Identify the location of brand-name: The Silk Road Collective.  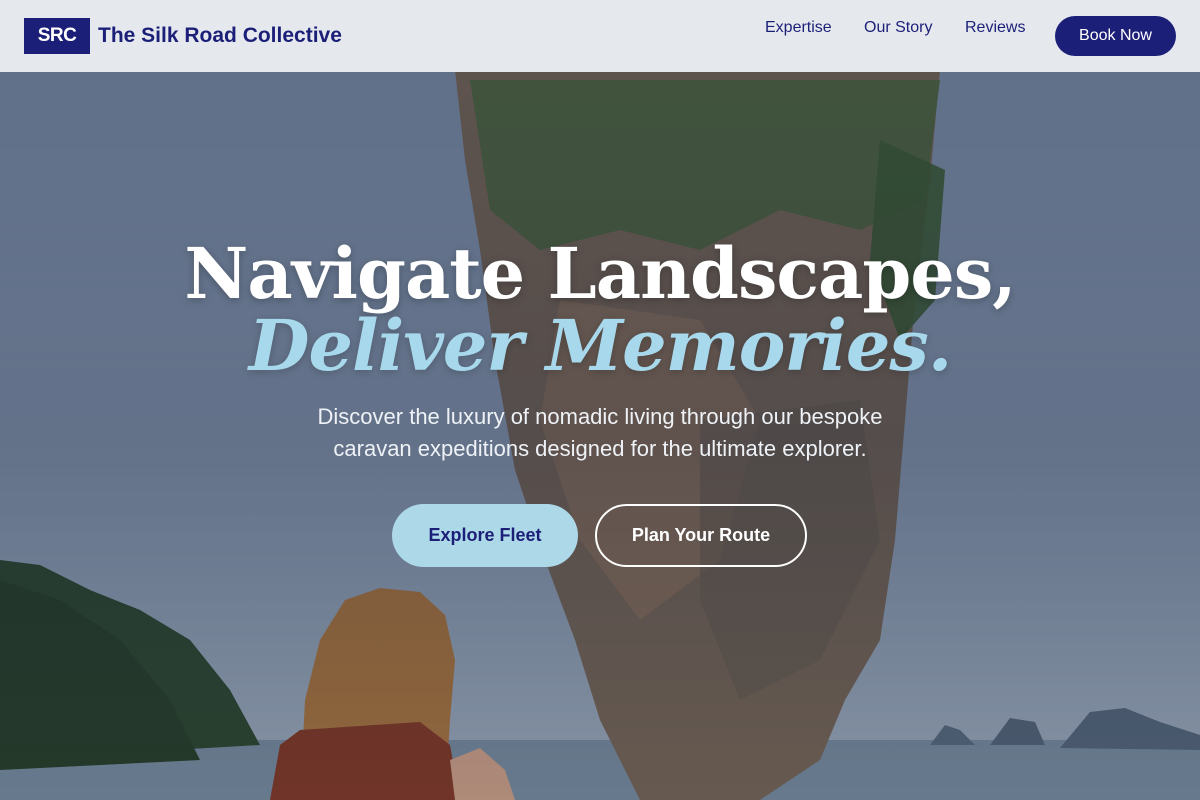
(220, 36).